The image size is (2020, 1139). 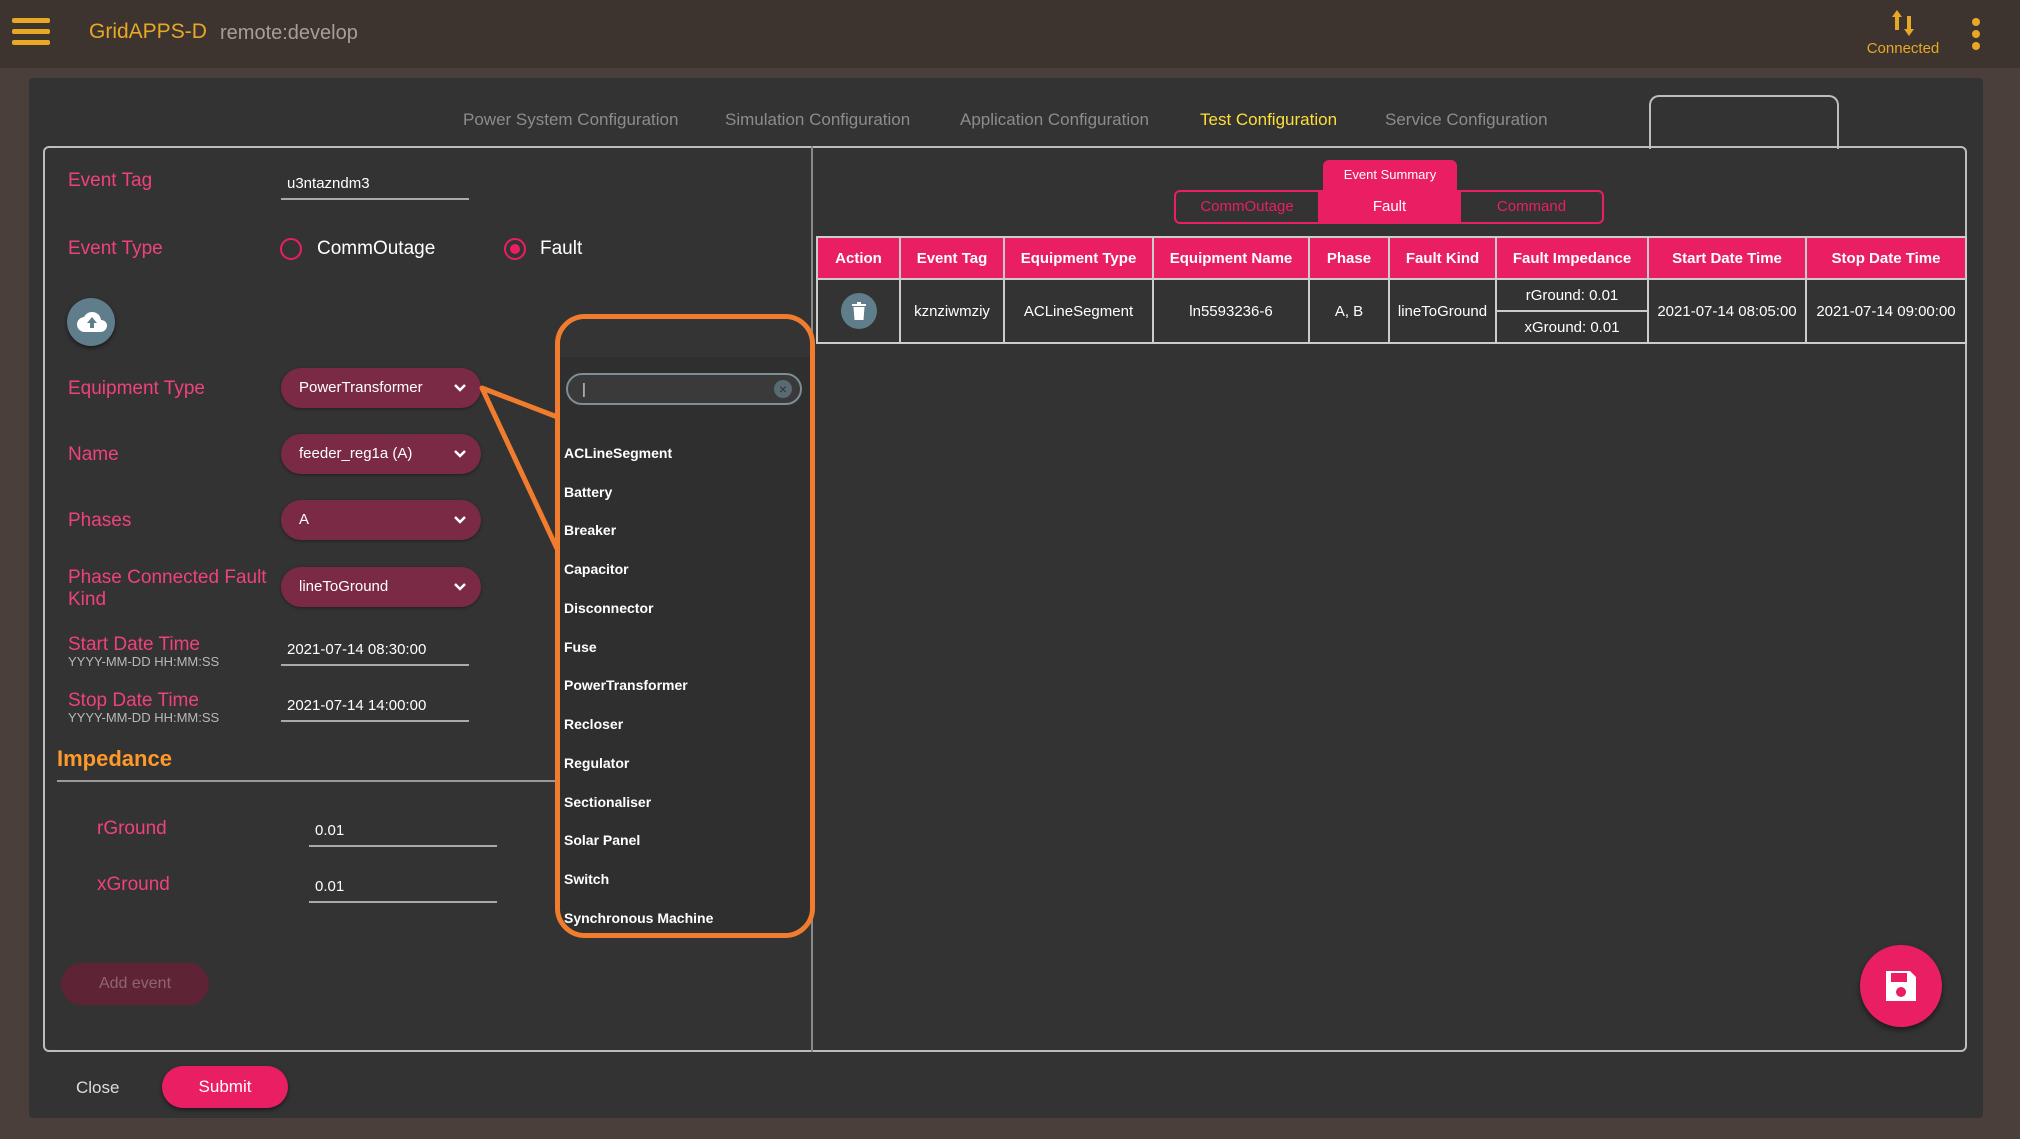 What do you see at coordinates (381, 520) in the screenshot?
I see `phases-select: A` at bounding box center [381, 520].